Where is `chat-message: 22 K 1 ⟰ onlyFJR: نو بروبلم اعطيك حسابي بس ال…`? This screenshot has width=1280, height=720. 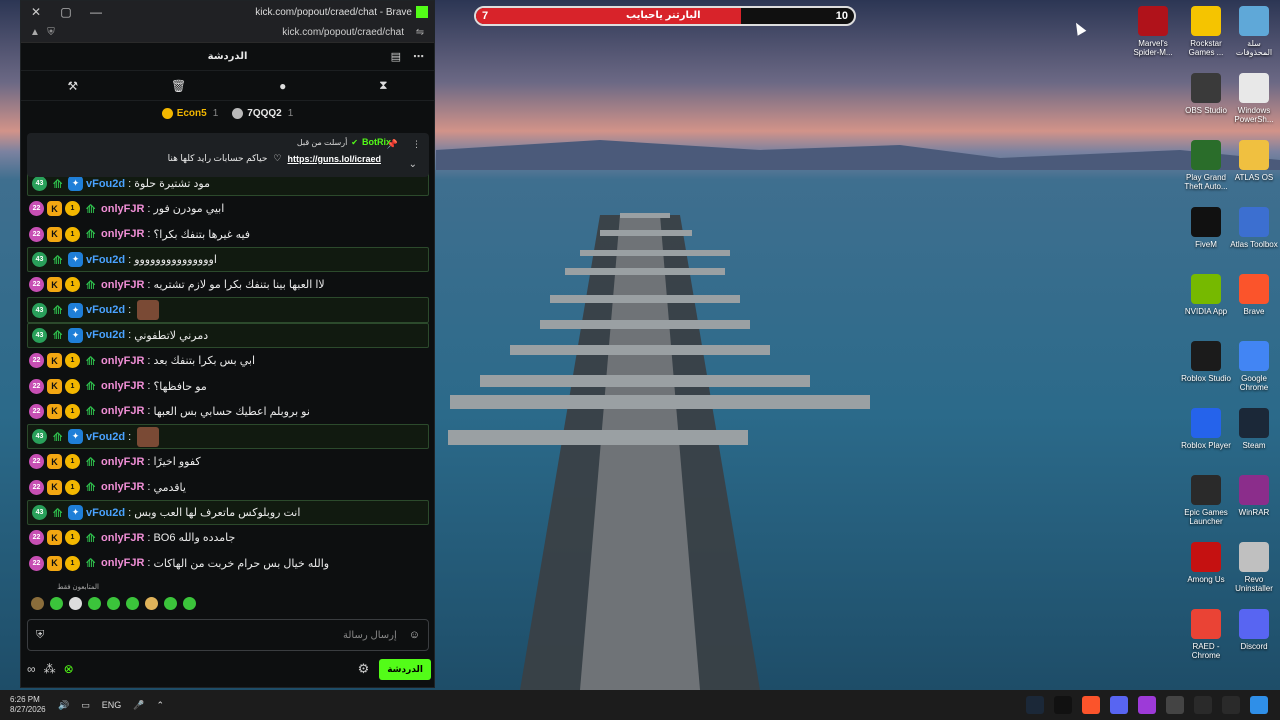
chat-message: 22 K 1 ⟰ onlyFJR: نو بروبلم اعطيك حسابي بس ال… is located at coordinates (228, 411).